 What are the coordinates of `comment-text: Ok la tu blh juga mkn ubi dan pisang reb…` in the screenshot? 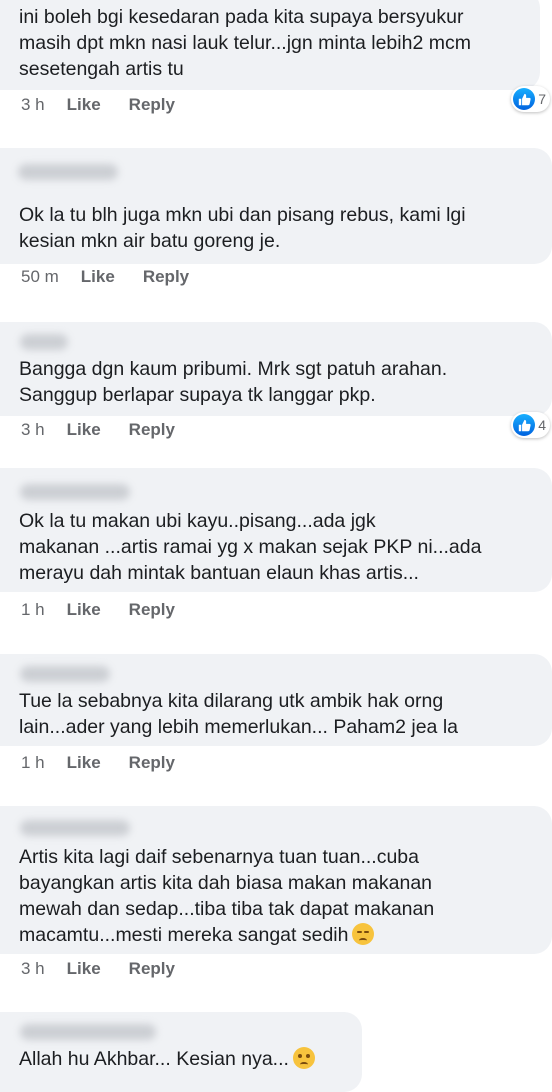 It's located at (242, 228).